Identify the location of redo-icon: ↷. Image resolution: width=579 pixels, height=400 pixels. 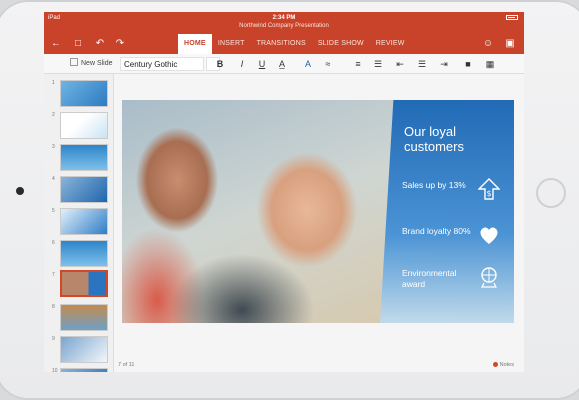
(120, 44).